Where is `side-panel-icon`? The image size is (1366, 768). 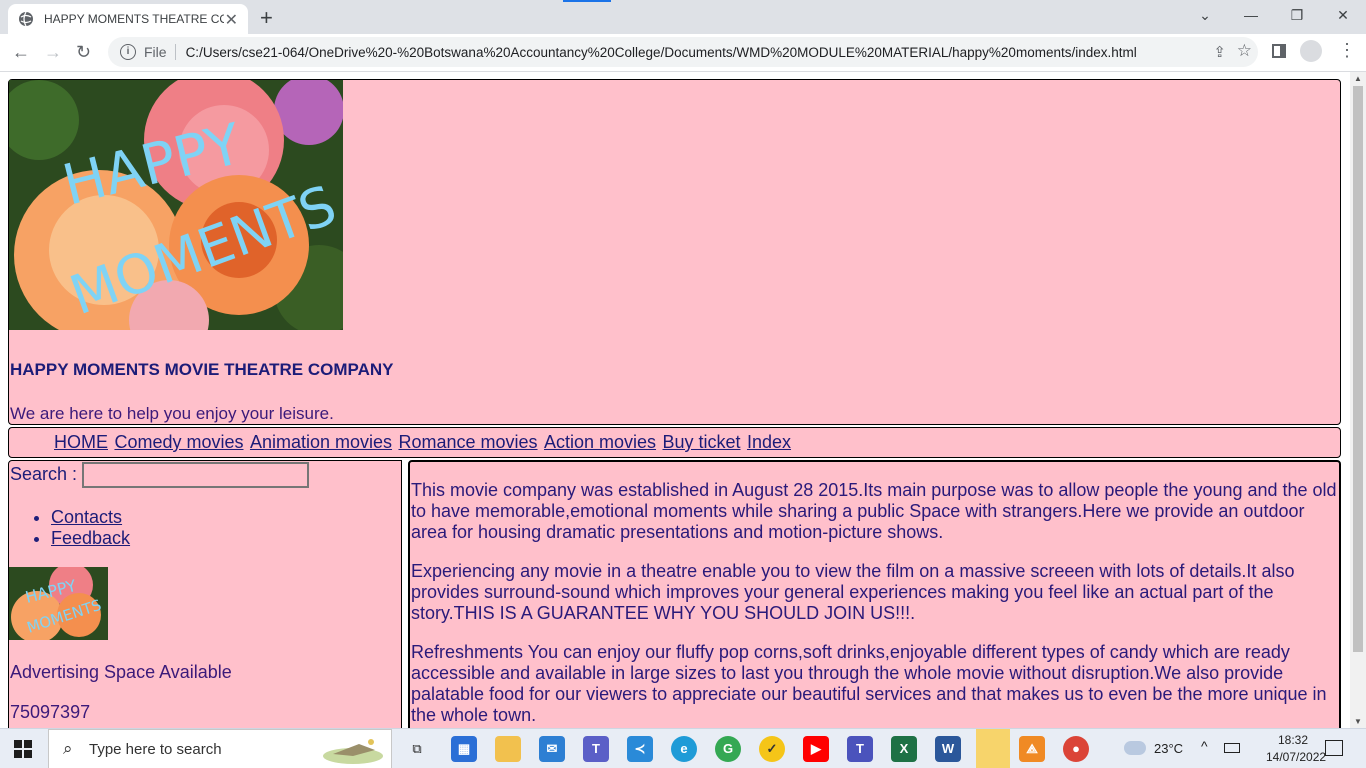 side-panel-icon is located at coordinates (1279, 51).